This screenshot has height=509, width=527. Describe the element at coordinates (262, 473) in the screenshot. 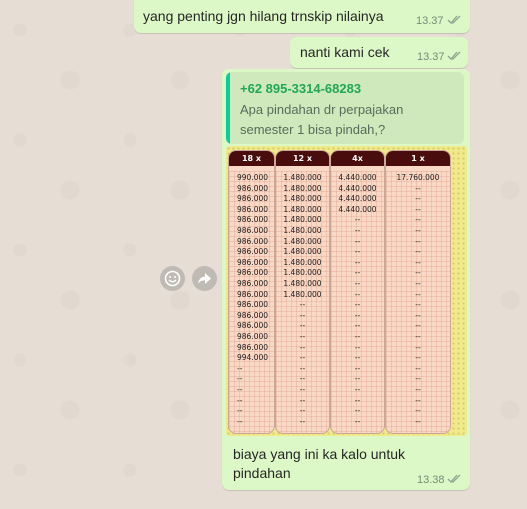

I see `caption-line-2: pindahan` at that location.